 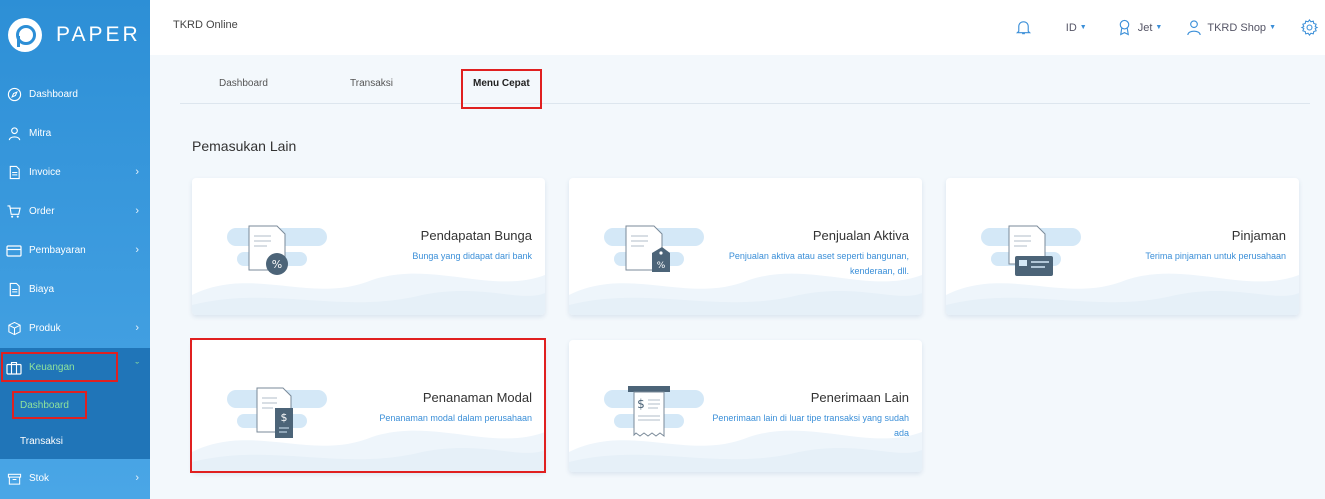 I want to click on user-name: Jet, so click(x=1145, y=27).